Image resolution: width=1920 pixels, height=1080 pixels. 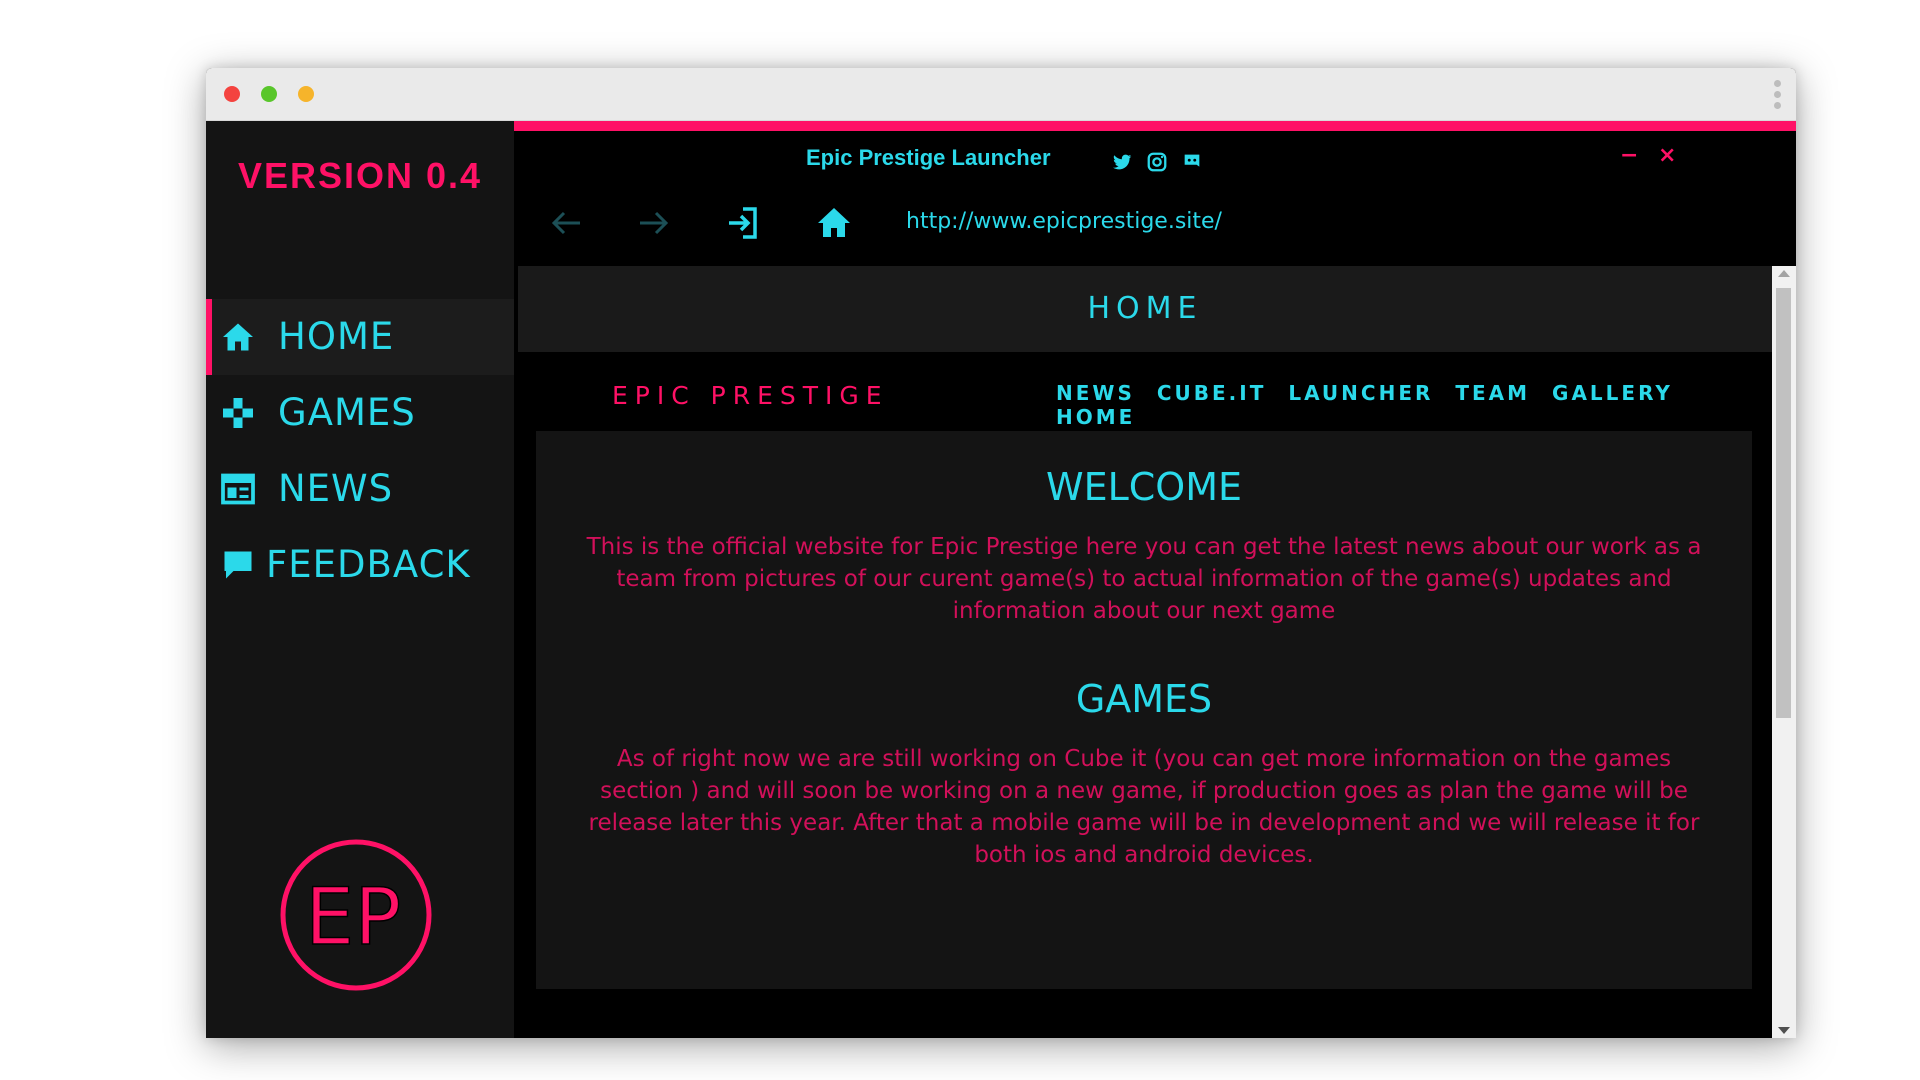 What do you see at coordinates (1157, 162) in the screenshot?
I see `instagram-icon` at bounding box center [1157, 162].